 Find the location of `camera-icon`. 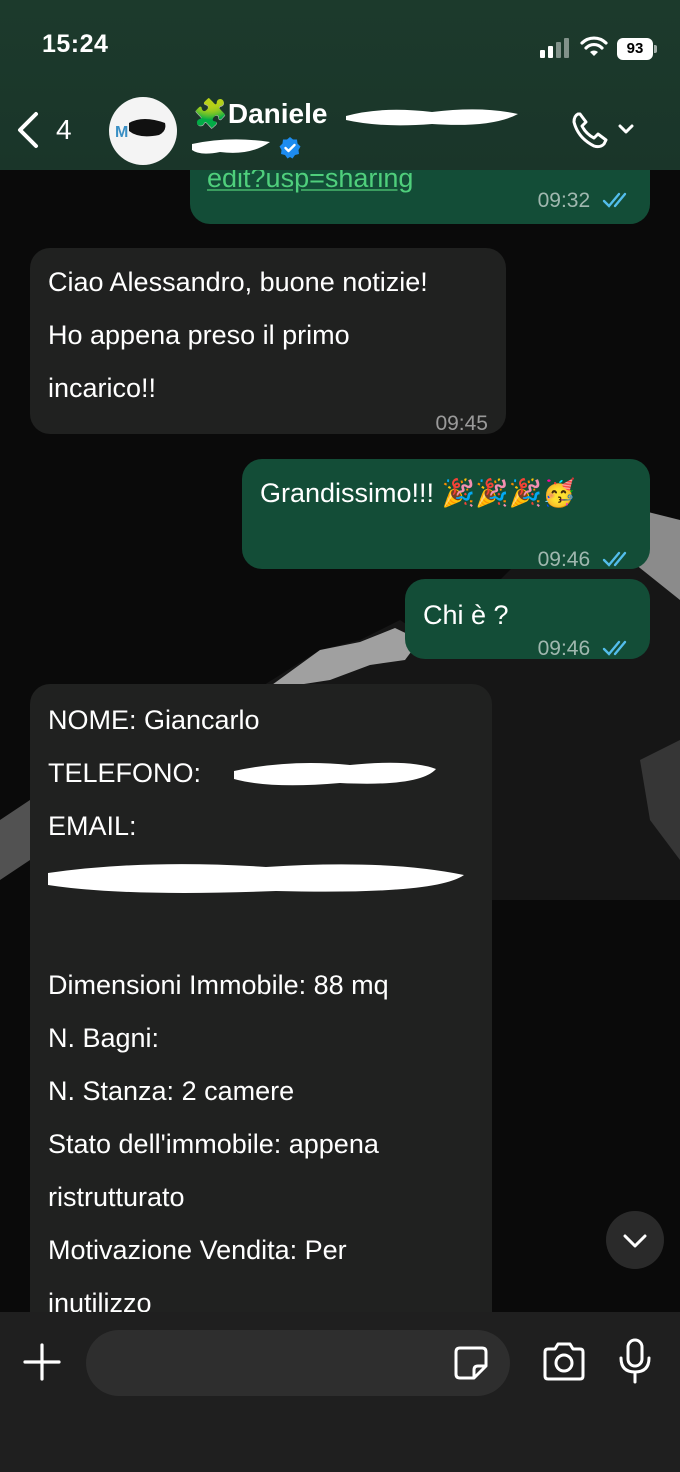

camera-icon is located at coordinates (564, 1361).